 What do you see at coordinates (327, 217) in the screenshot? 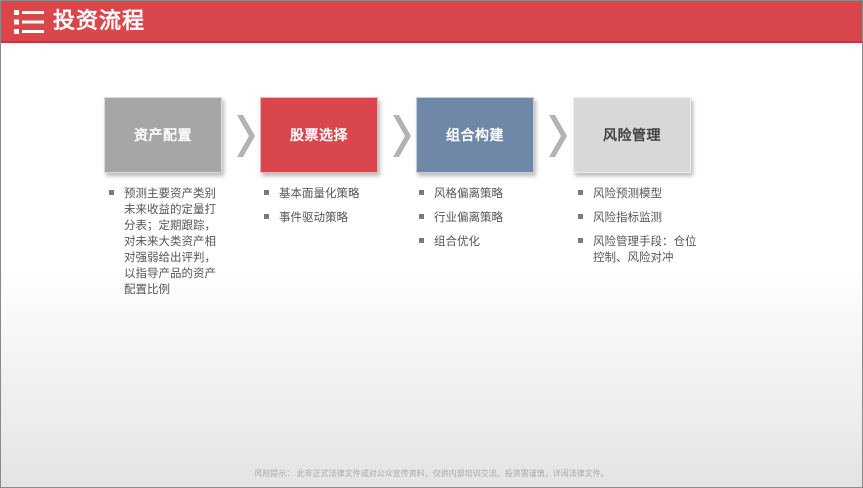
I see `list-item: 事件驱动策略` at bounding box center [327, 217].